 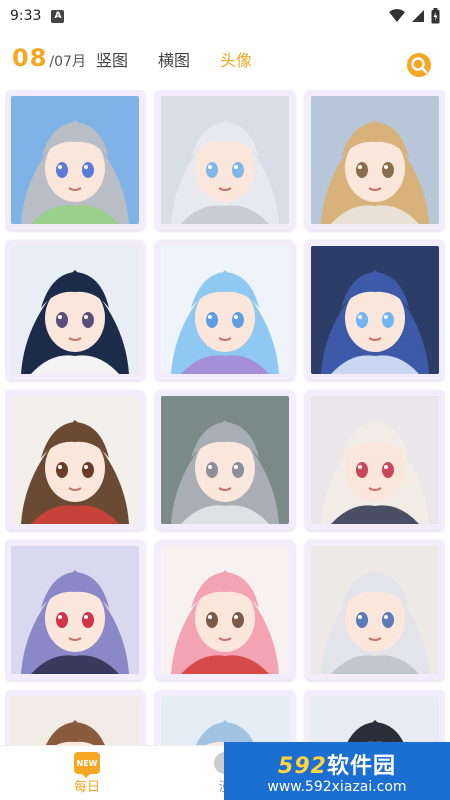 What do you see at coordinates (337, 786) in the screenshot?
I see `watermark-url: www.592xiazai.com` at bounding box center [337, 786].